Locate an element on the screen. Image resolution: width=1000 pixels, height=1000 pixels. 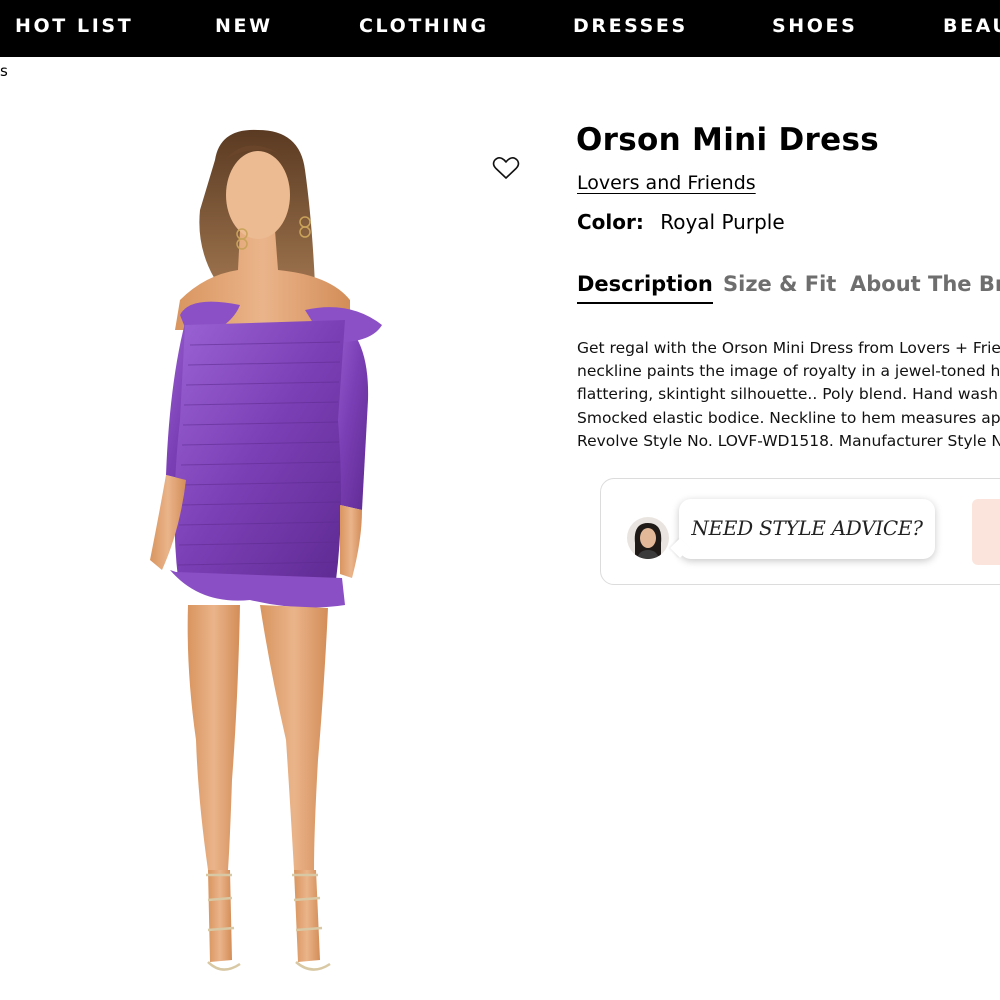
tab-size-fit: Size & Fit is located at coordinates (779, 284).